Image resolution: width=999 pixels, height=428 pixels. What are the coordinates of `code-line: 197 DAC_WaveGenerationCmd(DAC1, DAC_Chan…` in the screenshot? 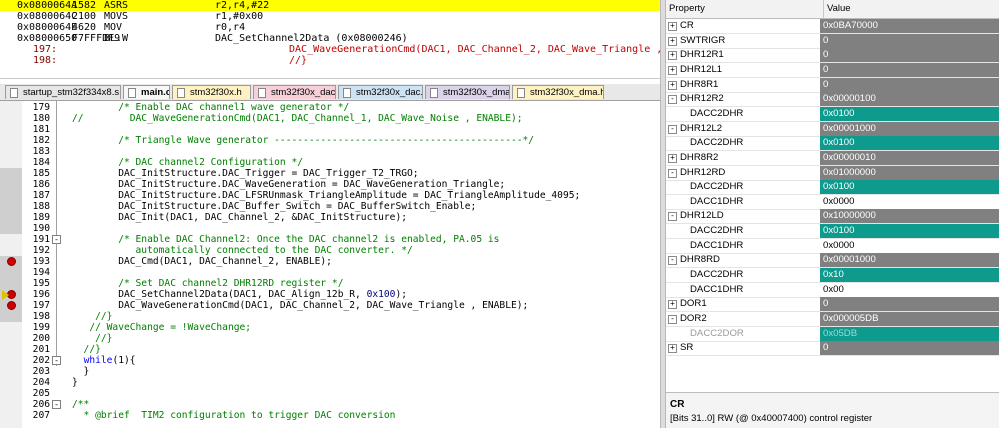 It's located at (330, 305).